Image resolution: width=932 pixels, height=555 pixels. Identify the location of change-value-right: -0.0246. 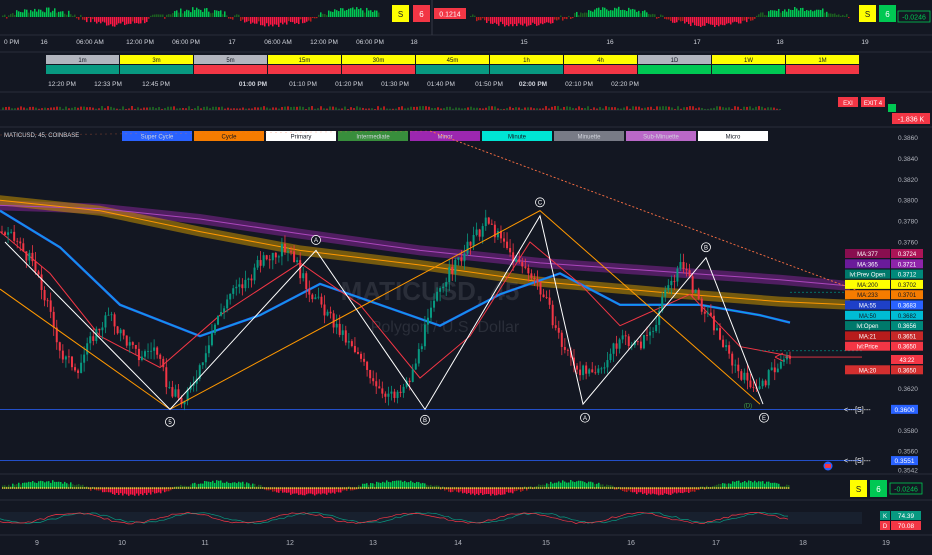
(914, 18).